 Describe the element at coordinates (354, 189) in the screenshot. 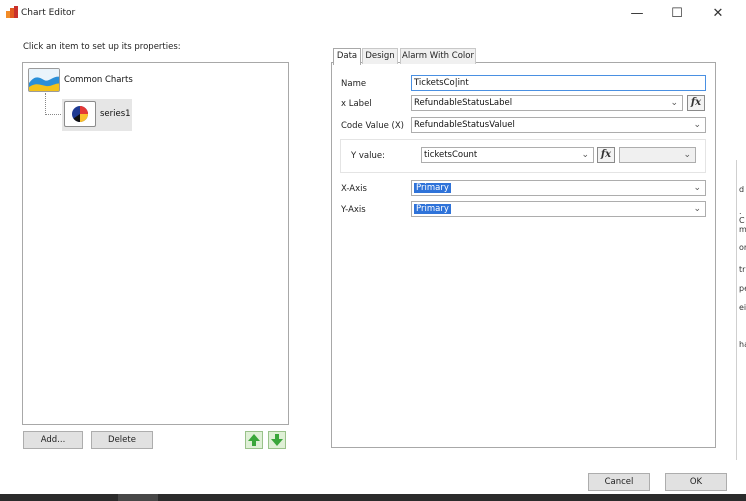

I see `x-axis-label: X-Axis` at that location.